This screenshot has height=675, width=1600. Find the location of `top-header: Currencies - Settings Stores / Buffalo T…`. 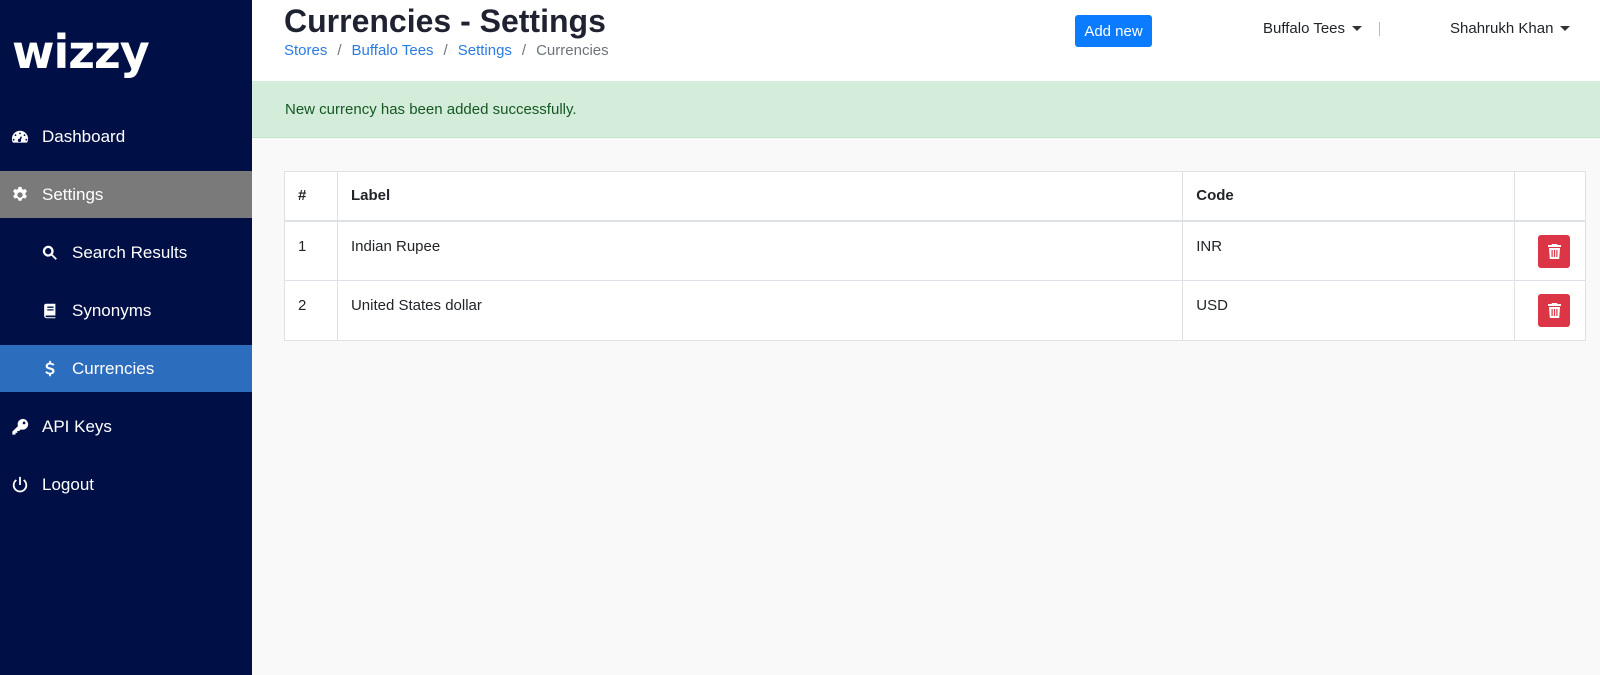

top-header: Currencies - Settings Stores / Buffalo T… is located at coordinates (926, 40).